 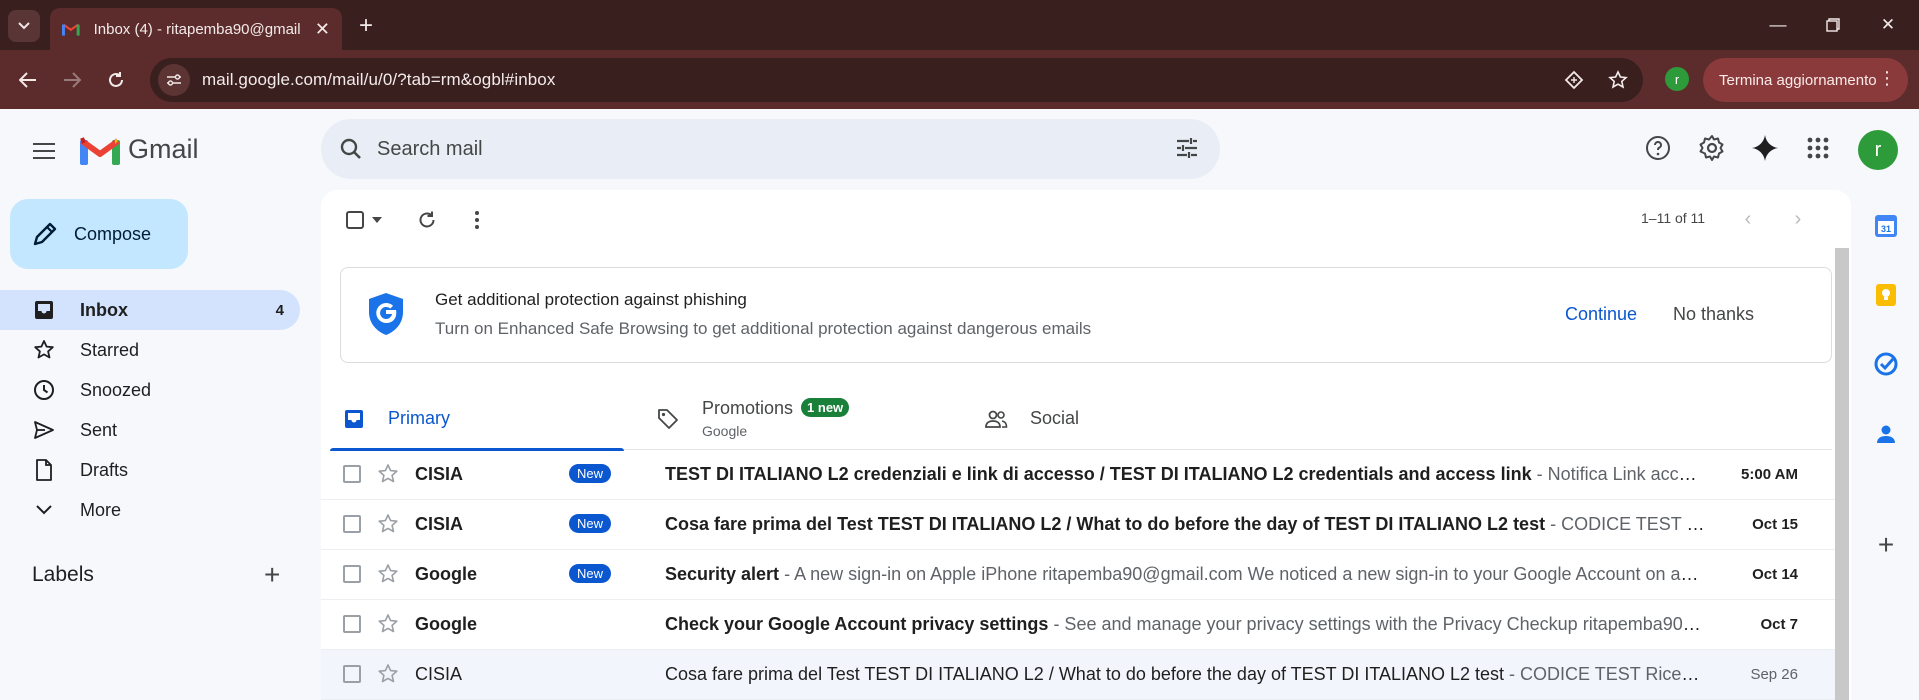 I want to click on search-options-icon, so click(x=1187, y=150).